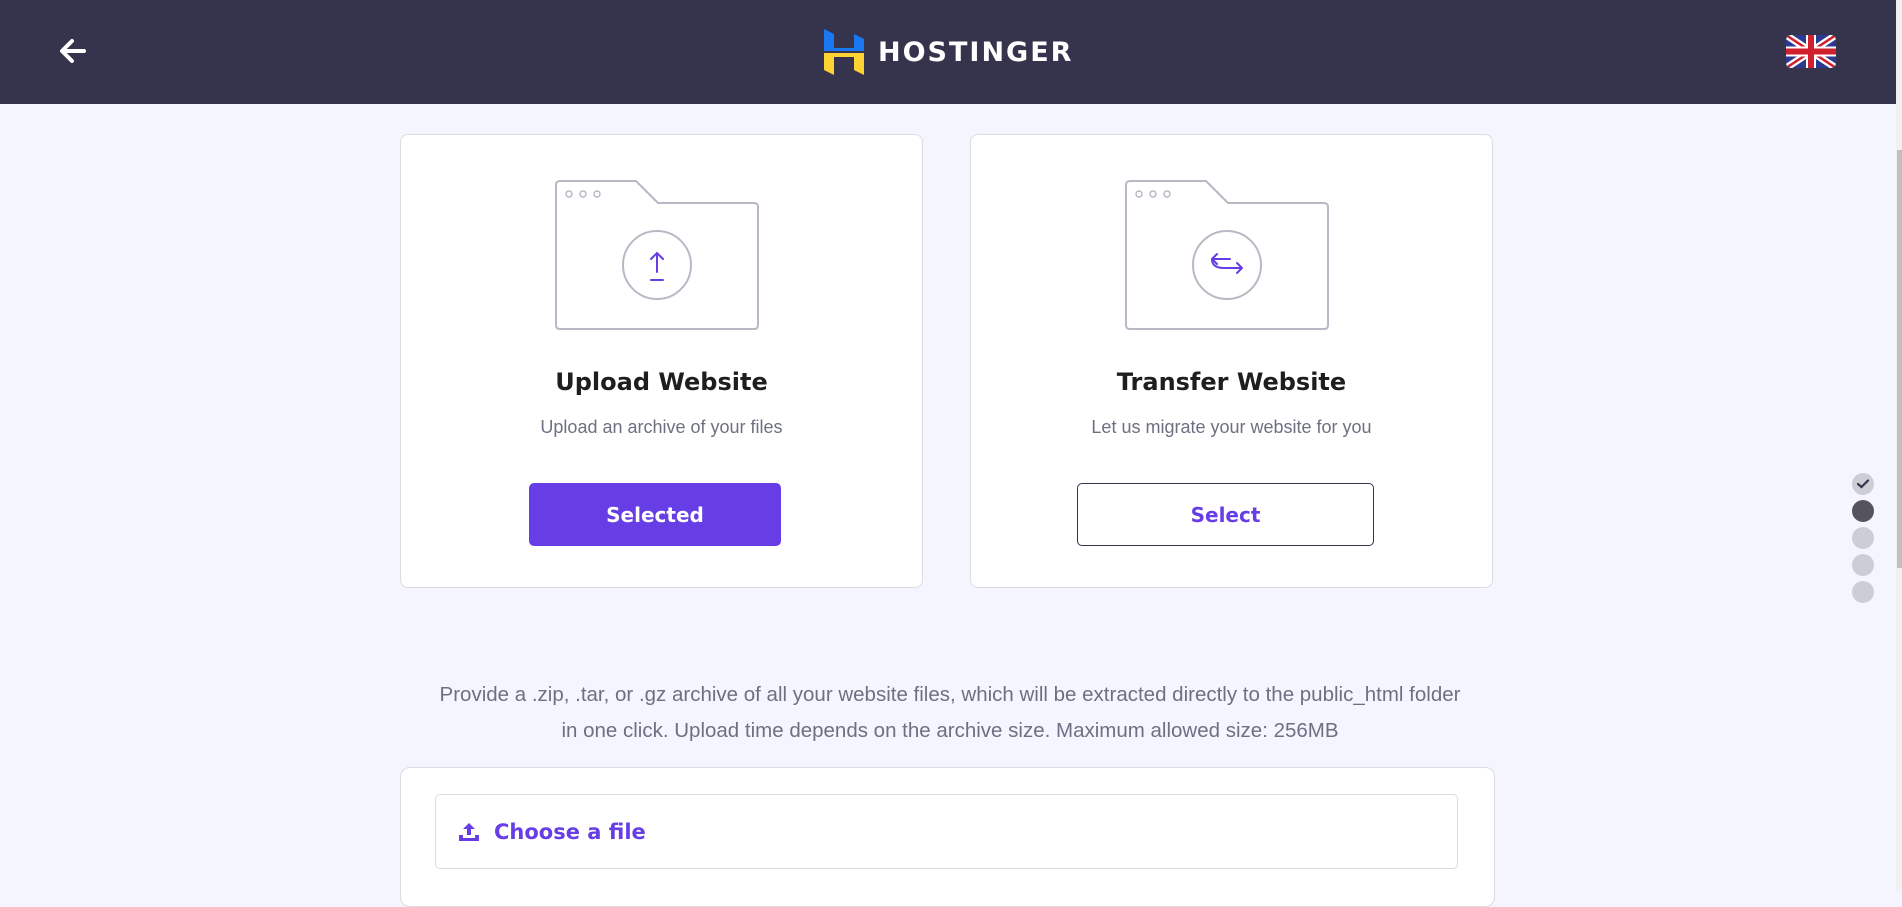  What do you see at coordinates (976, 52) in the screenshot?
I see `brand-name: HOSTINGER` at bounding box center [976, 52].